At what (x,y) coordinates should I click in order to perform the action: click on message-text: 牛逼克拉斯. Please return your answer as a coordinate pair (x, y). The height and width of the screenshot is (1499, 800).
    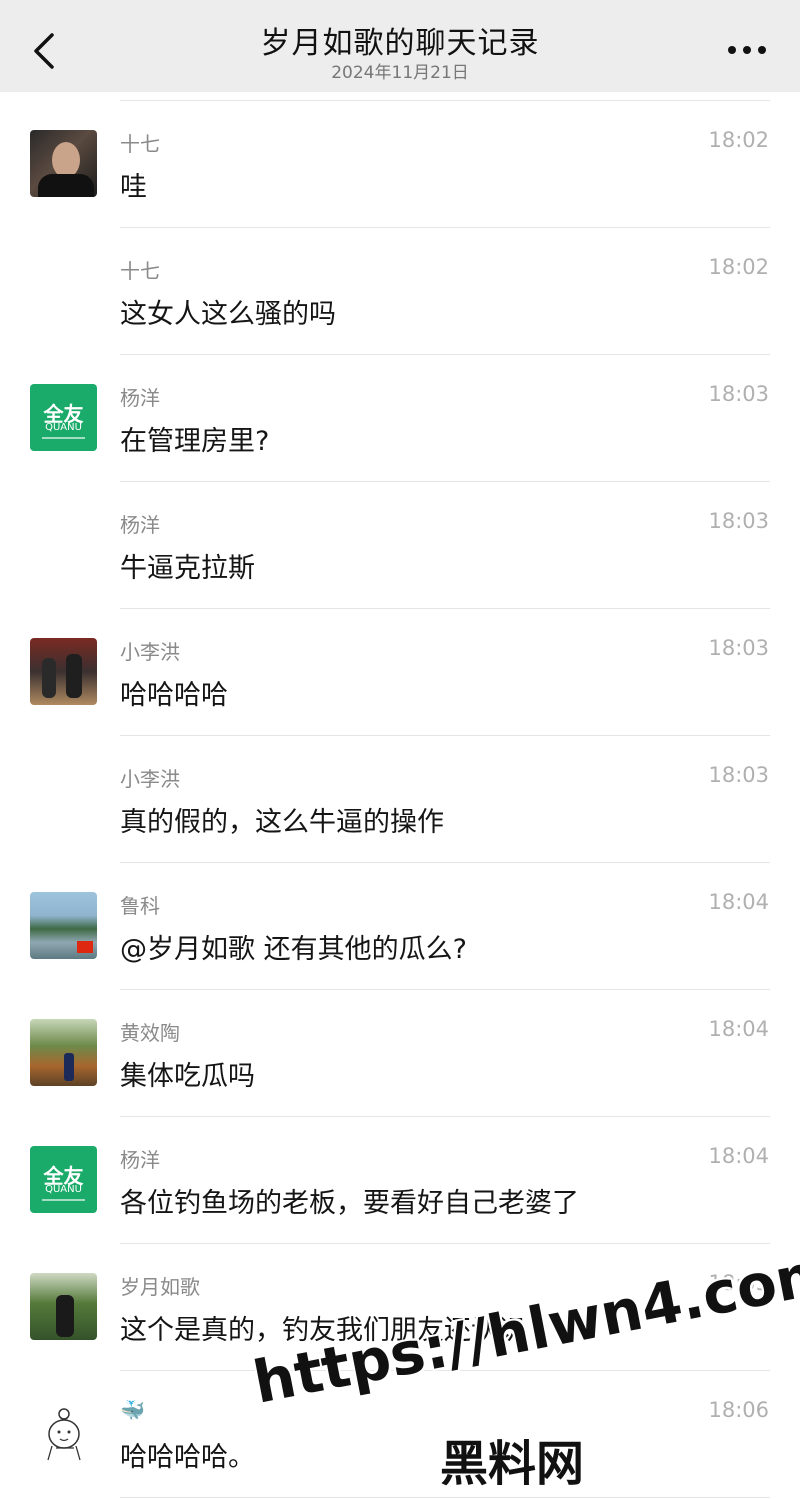
    Looking at the image, I should click on (187, 568).